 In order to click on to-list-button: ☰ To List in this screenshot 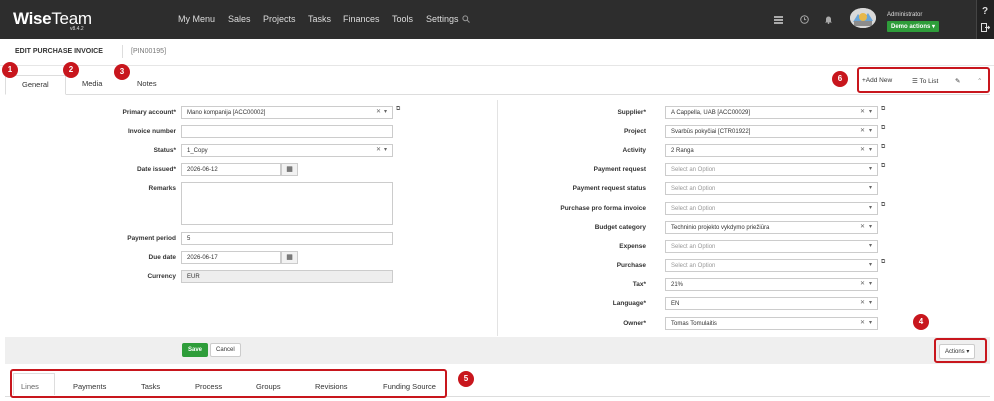, I will do `click(925, 81)`.